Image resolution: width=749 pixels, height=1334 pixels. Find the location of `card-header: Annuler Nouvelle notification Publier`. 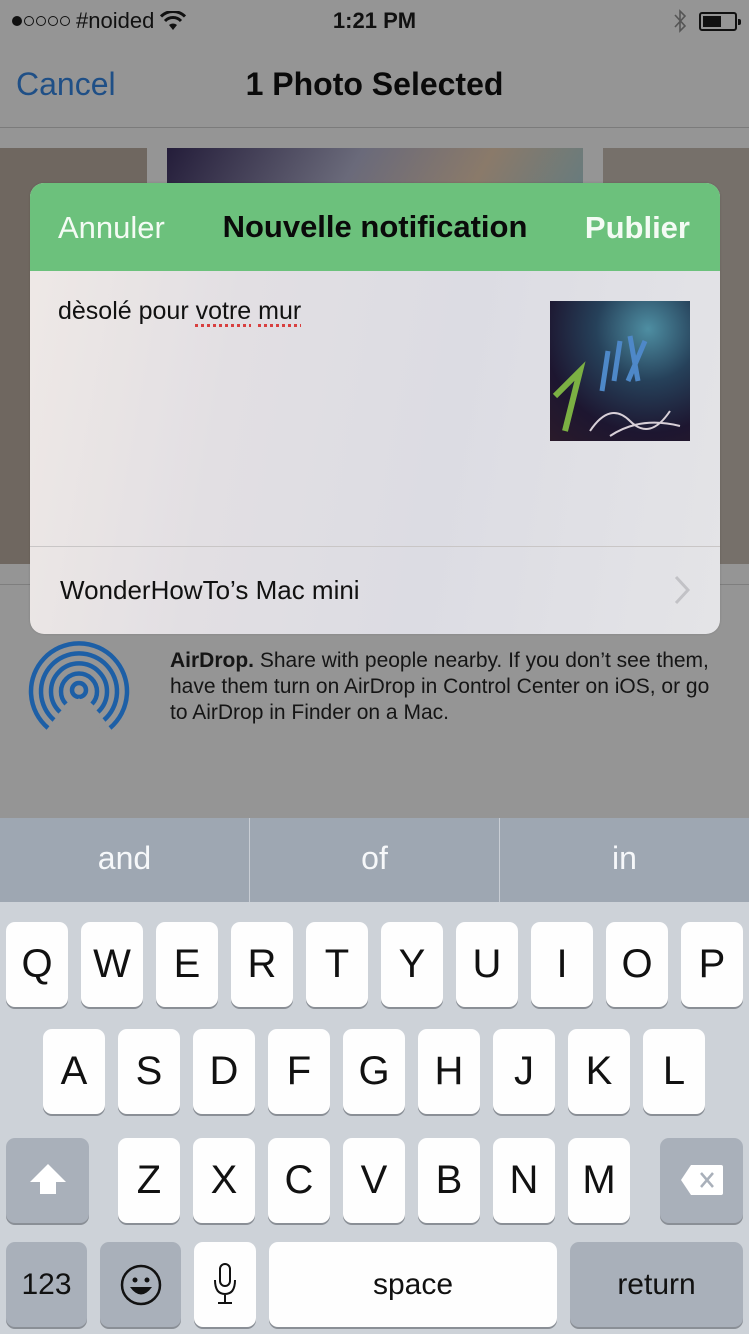

card-header: Annuler Nouvelle notification Publier is located at coordinates (375, 227).